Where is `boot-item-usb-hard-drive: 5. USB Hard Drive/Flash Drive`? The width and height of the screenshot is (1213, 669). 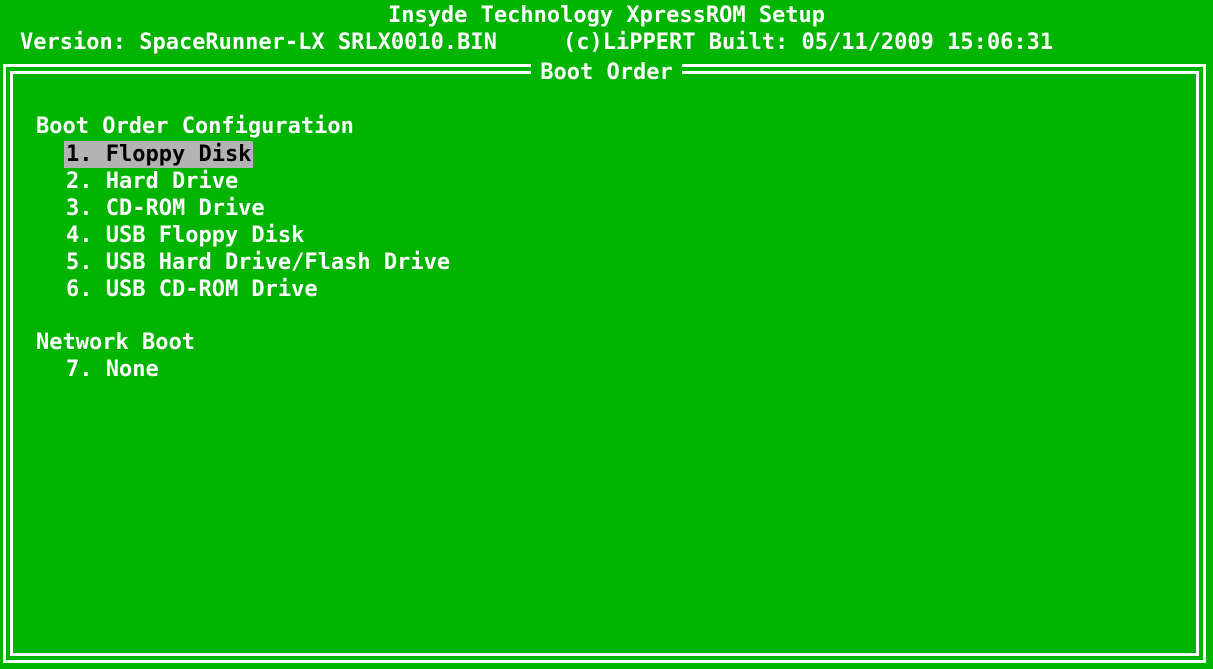 boot-item-usb-hard-drive: 5. USB Hard Drive/Flash Drive is located at coordinates (258, 262).